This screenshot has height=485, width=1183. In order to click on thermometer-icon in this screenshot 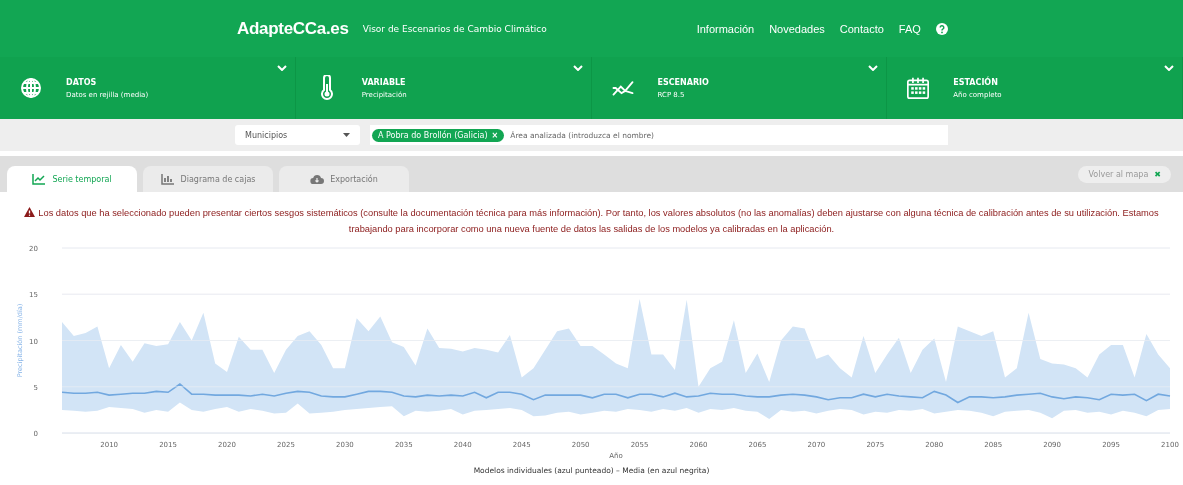, I will do `click(326, 88)`.